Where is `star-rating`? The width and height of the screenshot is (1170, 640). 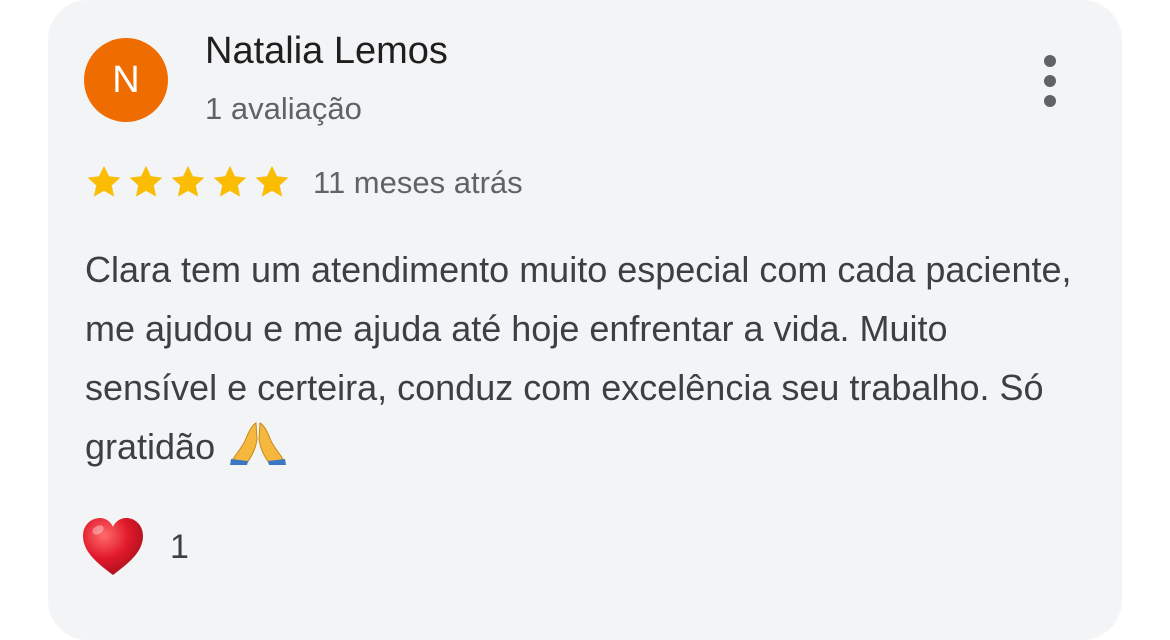 star-rating is located at coordinates (188, 182).